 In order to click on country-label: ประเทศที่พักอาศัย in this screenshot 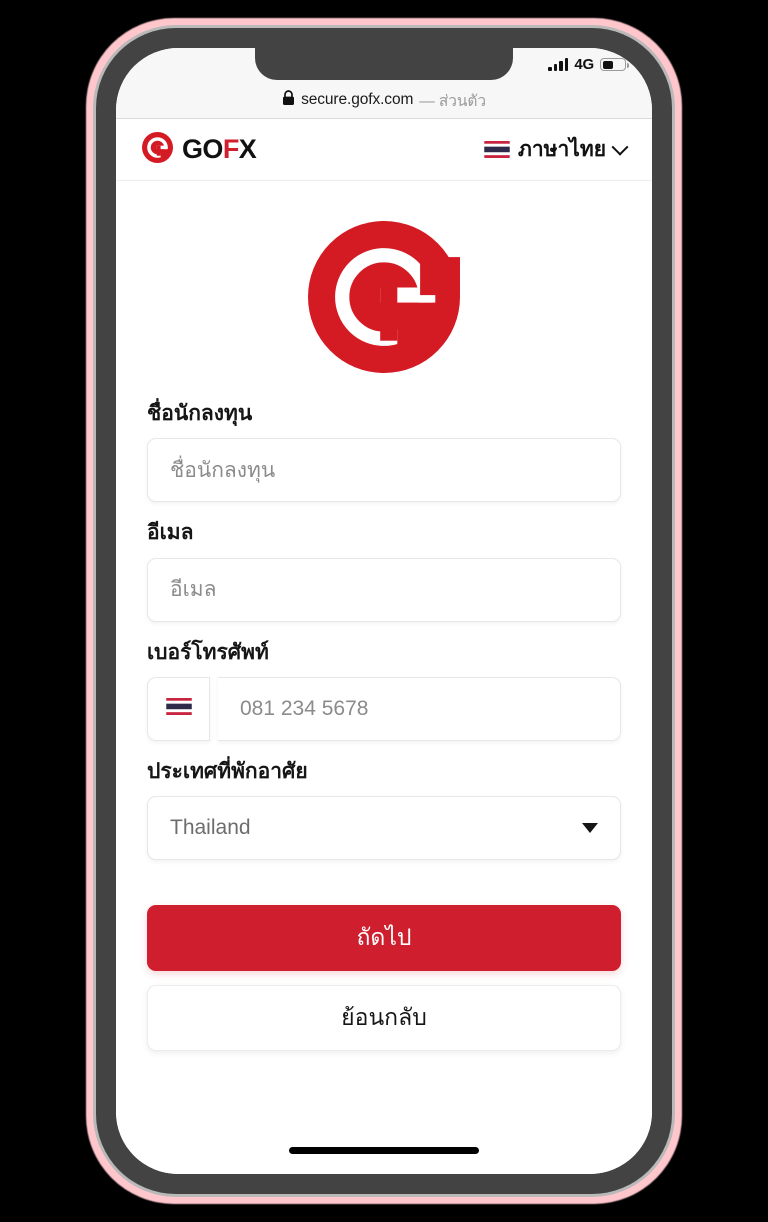, I will do `click(227, 772)`.